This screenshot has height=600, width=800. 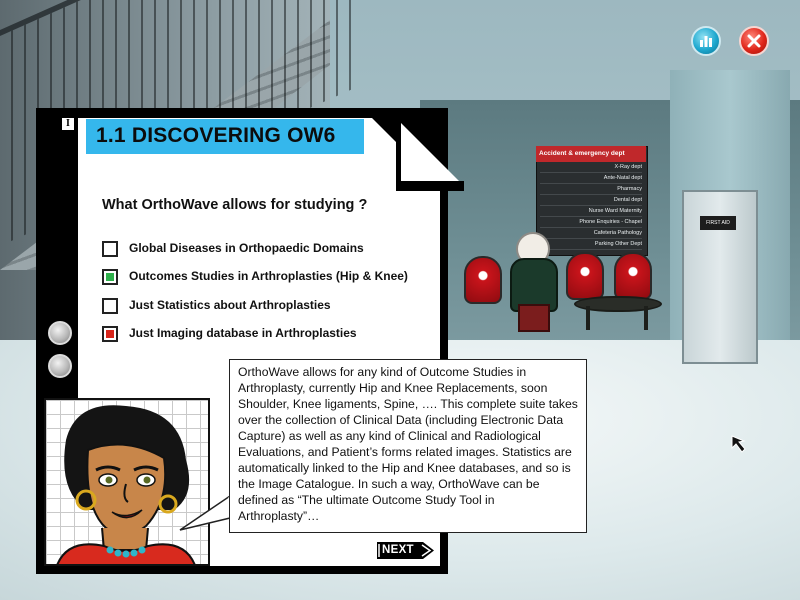 I want to click on direction-sign-header: Accident & emergency dept, so click(x=591, y=154).